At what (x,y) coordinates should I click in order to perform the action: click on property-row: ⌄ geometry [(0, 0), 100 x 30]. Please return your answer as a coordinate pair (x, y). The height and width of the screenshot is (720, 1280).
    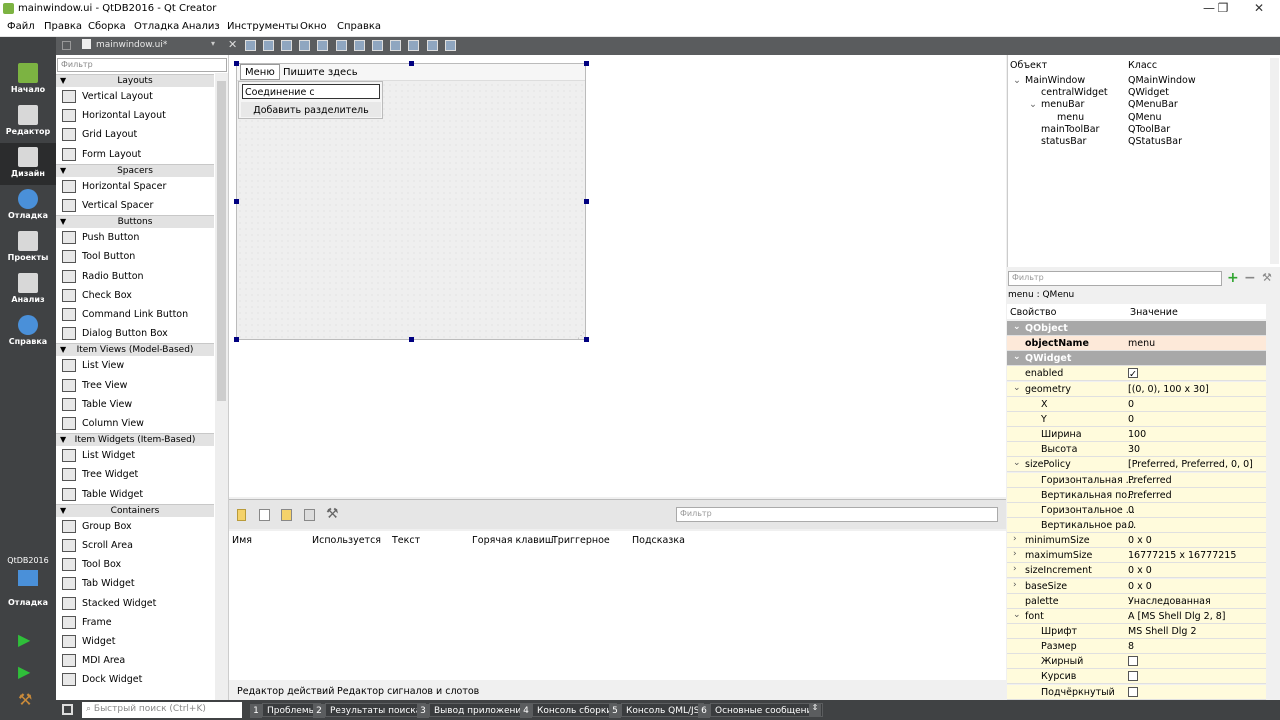
    Looking at the image, I should click on (1136, 389).